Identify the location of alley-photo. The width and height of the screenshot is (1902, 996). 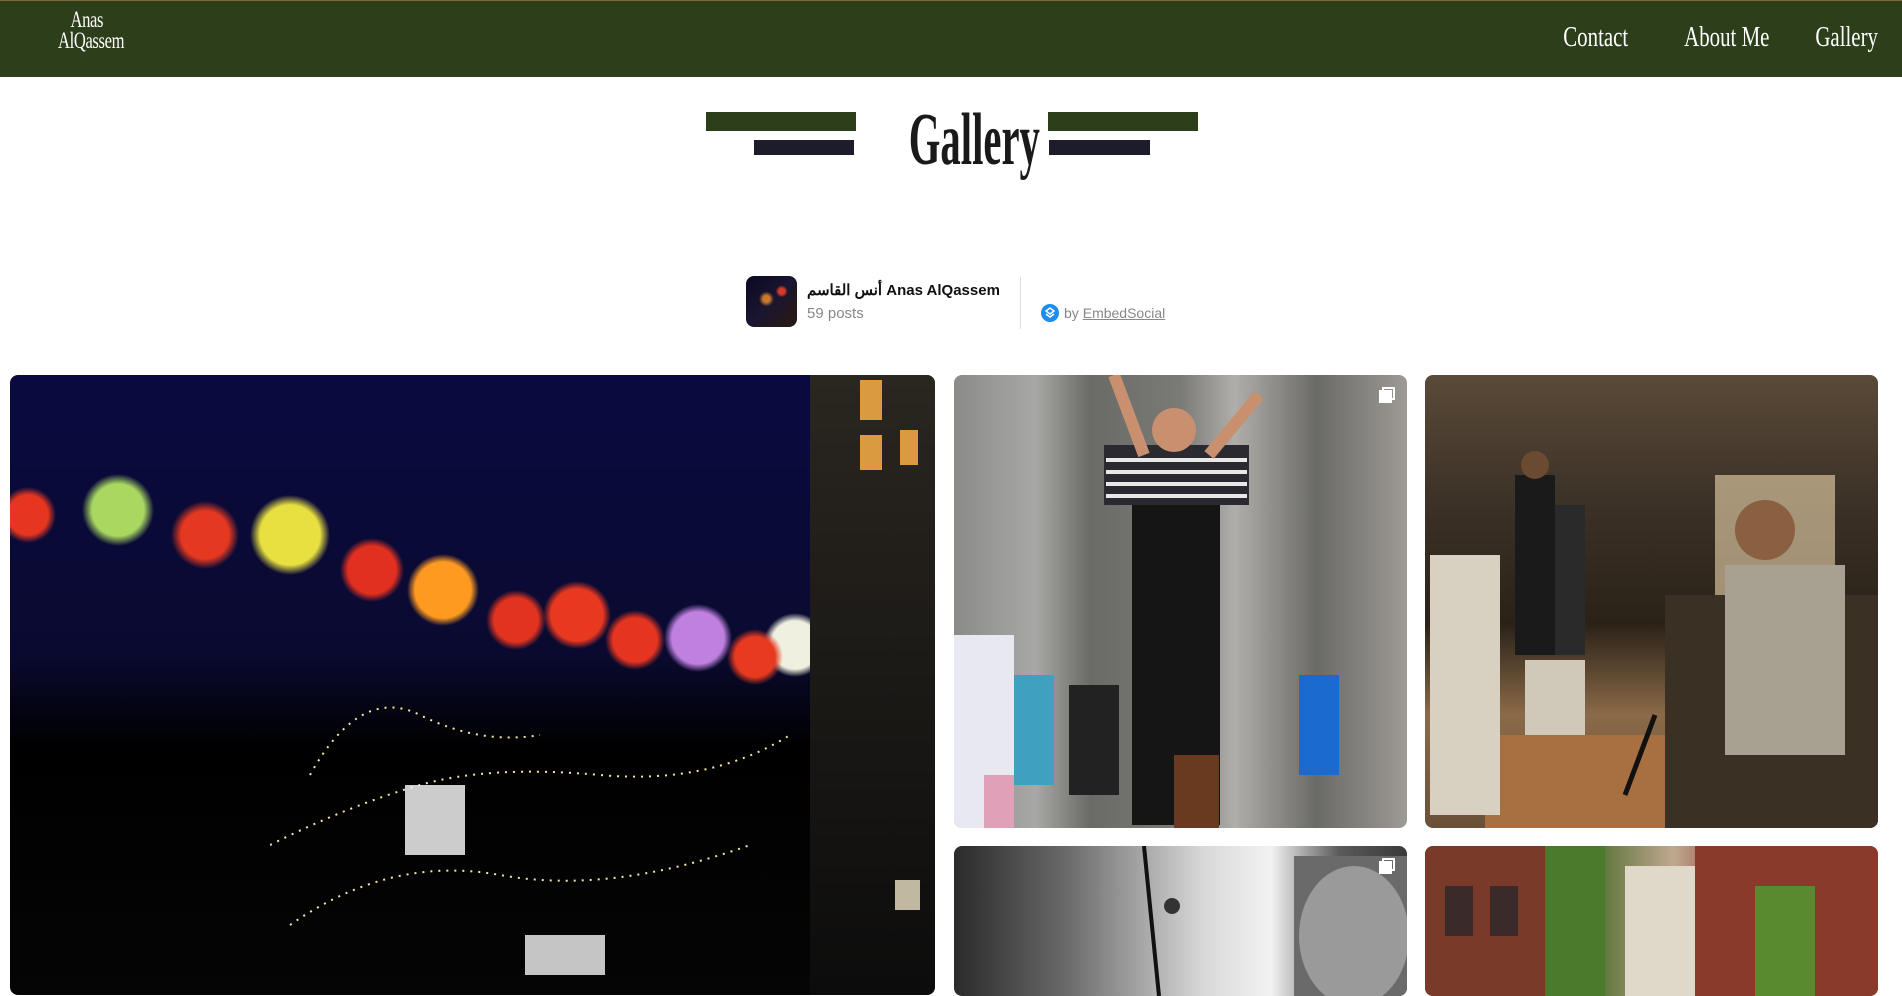
(1651, 921).